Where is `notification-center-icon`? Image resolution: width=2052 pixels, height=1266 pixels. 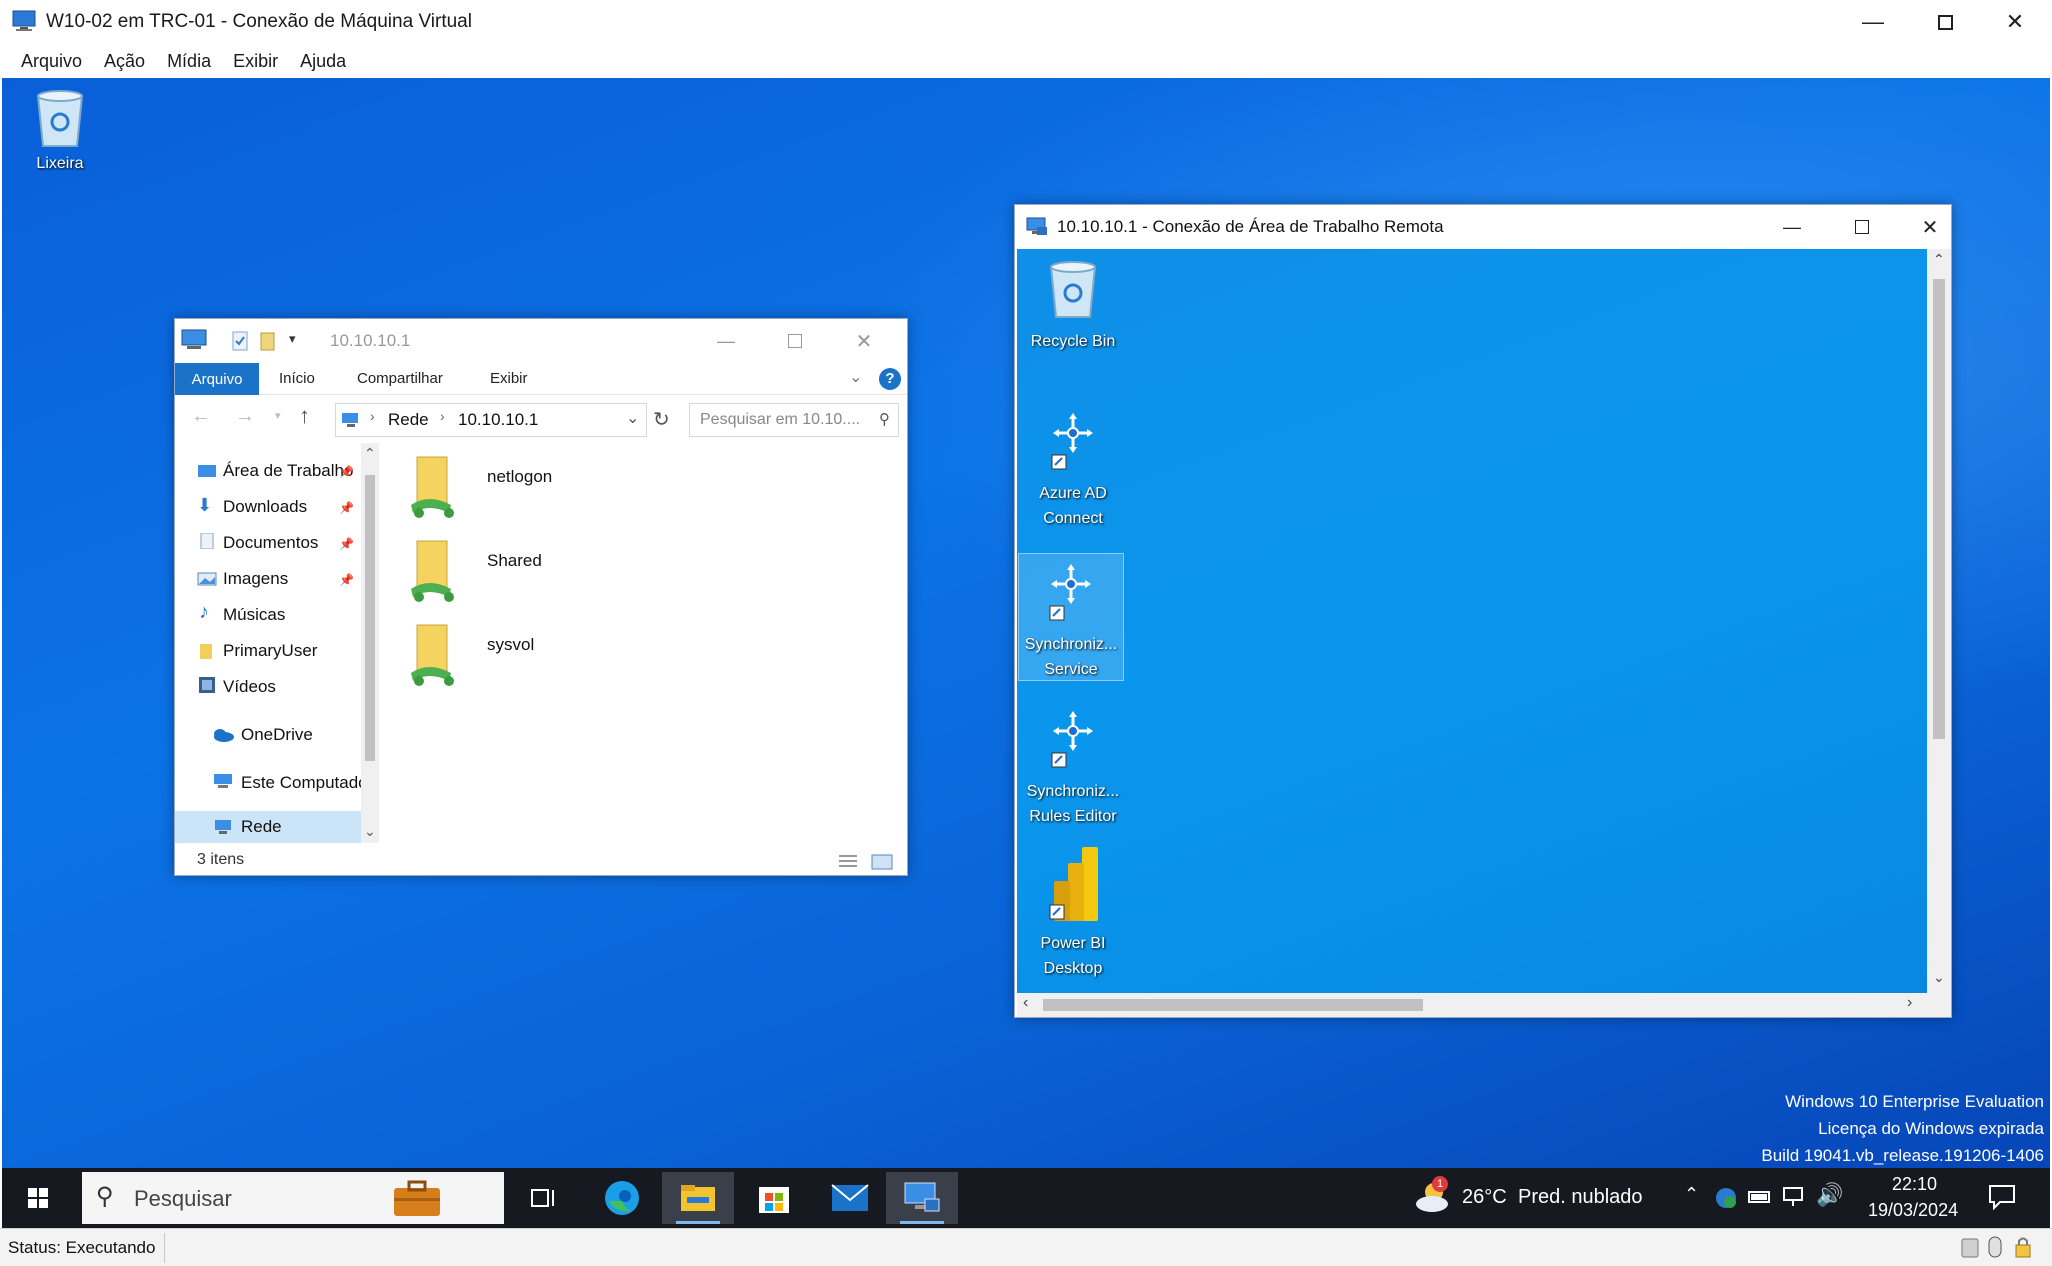
notification-center-icon is located at coordinates (2002, 1197).